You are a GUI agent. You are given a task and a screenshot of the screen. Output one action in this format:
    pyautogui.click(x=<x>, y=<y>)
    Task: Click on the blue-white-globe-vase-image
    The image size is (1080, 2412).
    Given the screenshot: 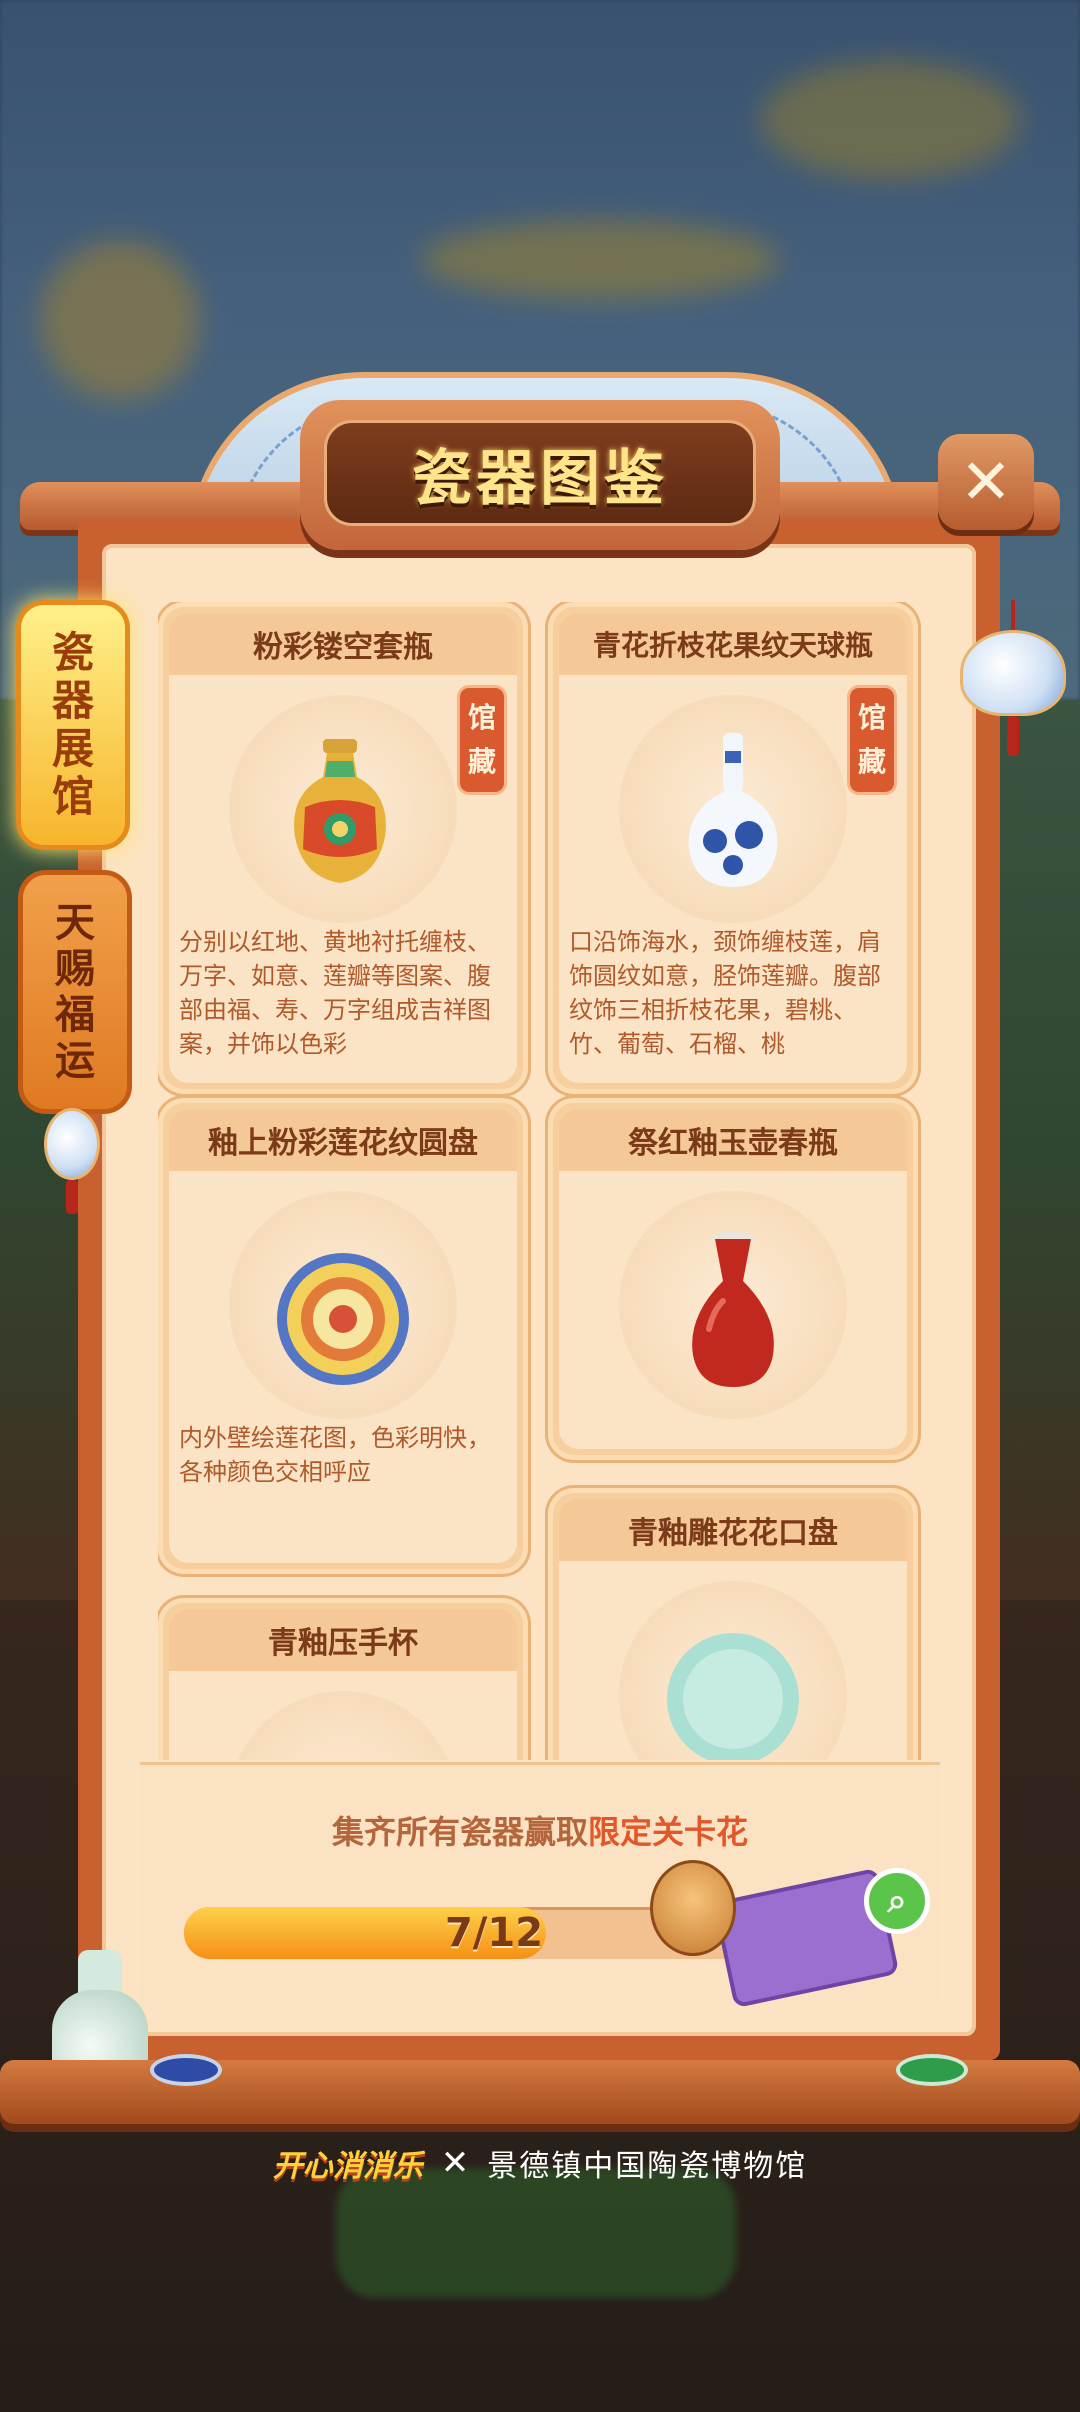 What is the action you would take?
    pyautogui.click(x=733, y=810)
    